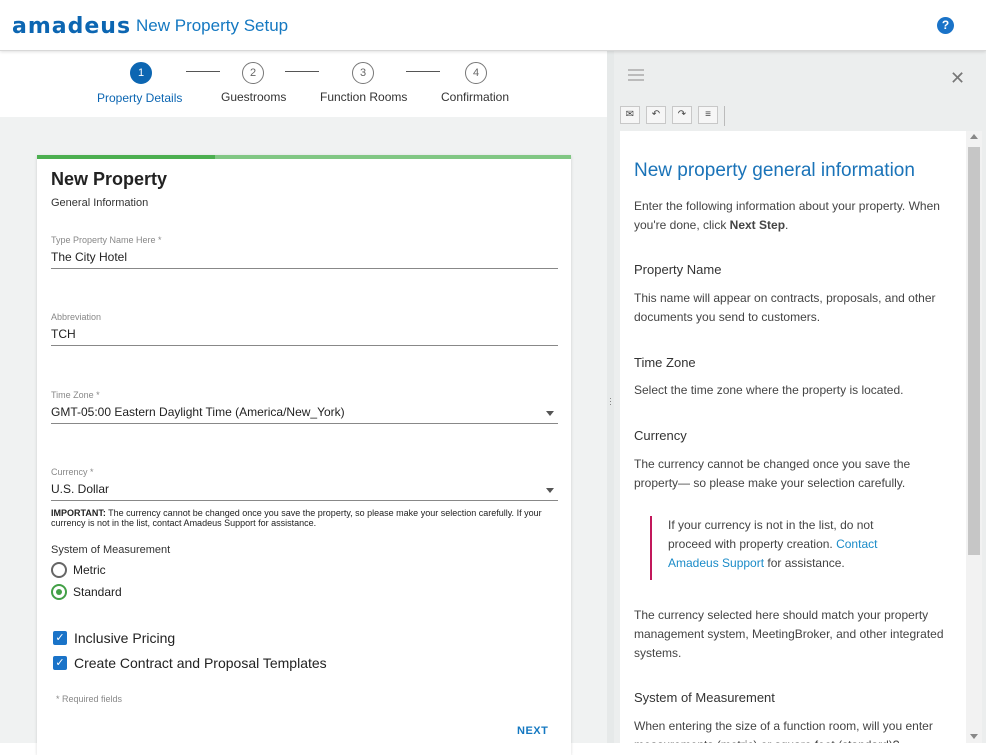 The height and width of the screenshot is (755, 986). I want to click on abbreviation-label: Abbreviation, so click(76, 317).